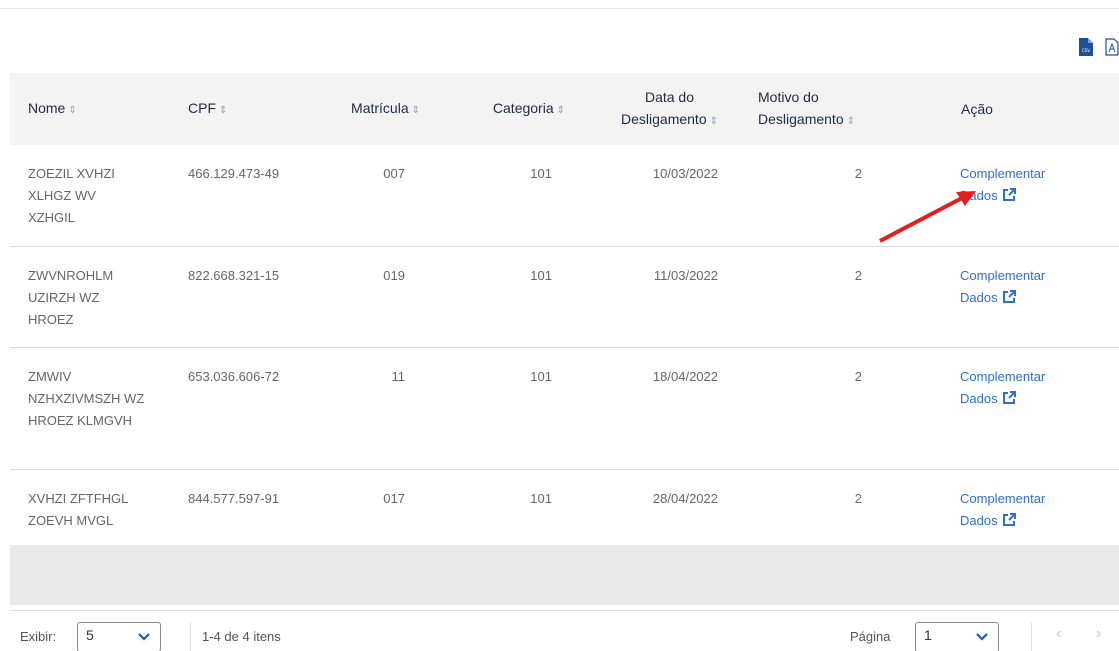  I want to click on cell-nome: ZOEZIL XVHZI XLHGZ WV XZHGIL, so click(71, 195).